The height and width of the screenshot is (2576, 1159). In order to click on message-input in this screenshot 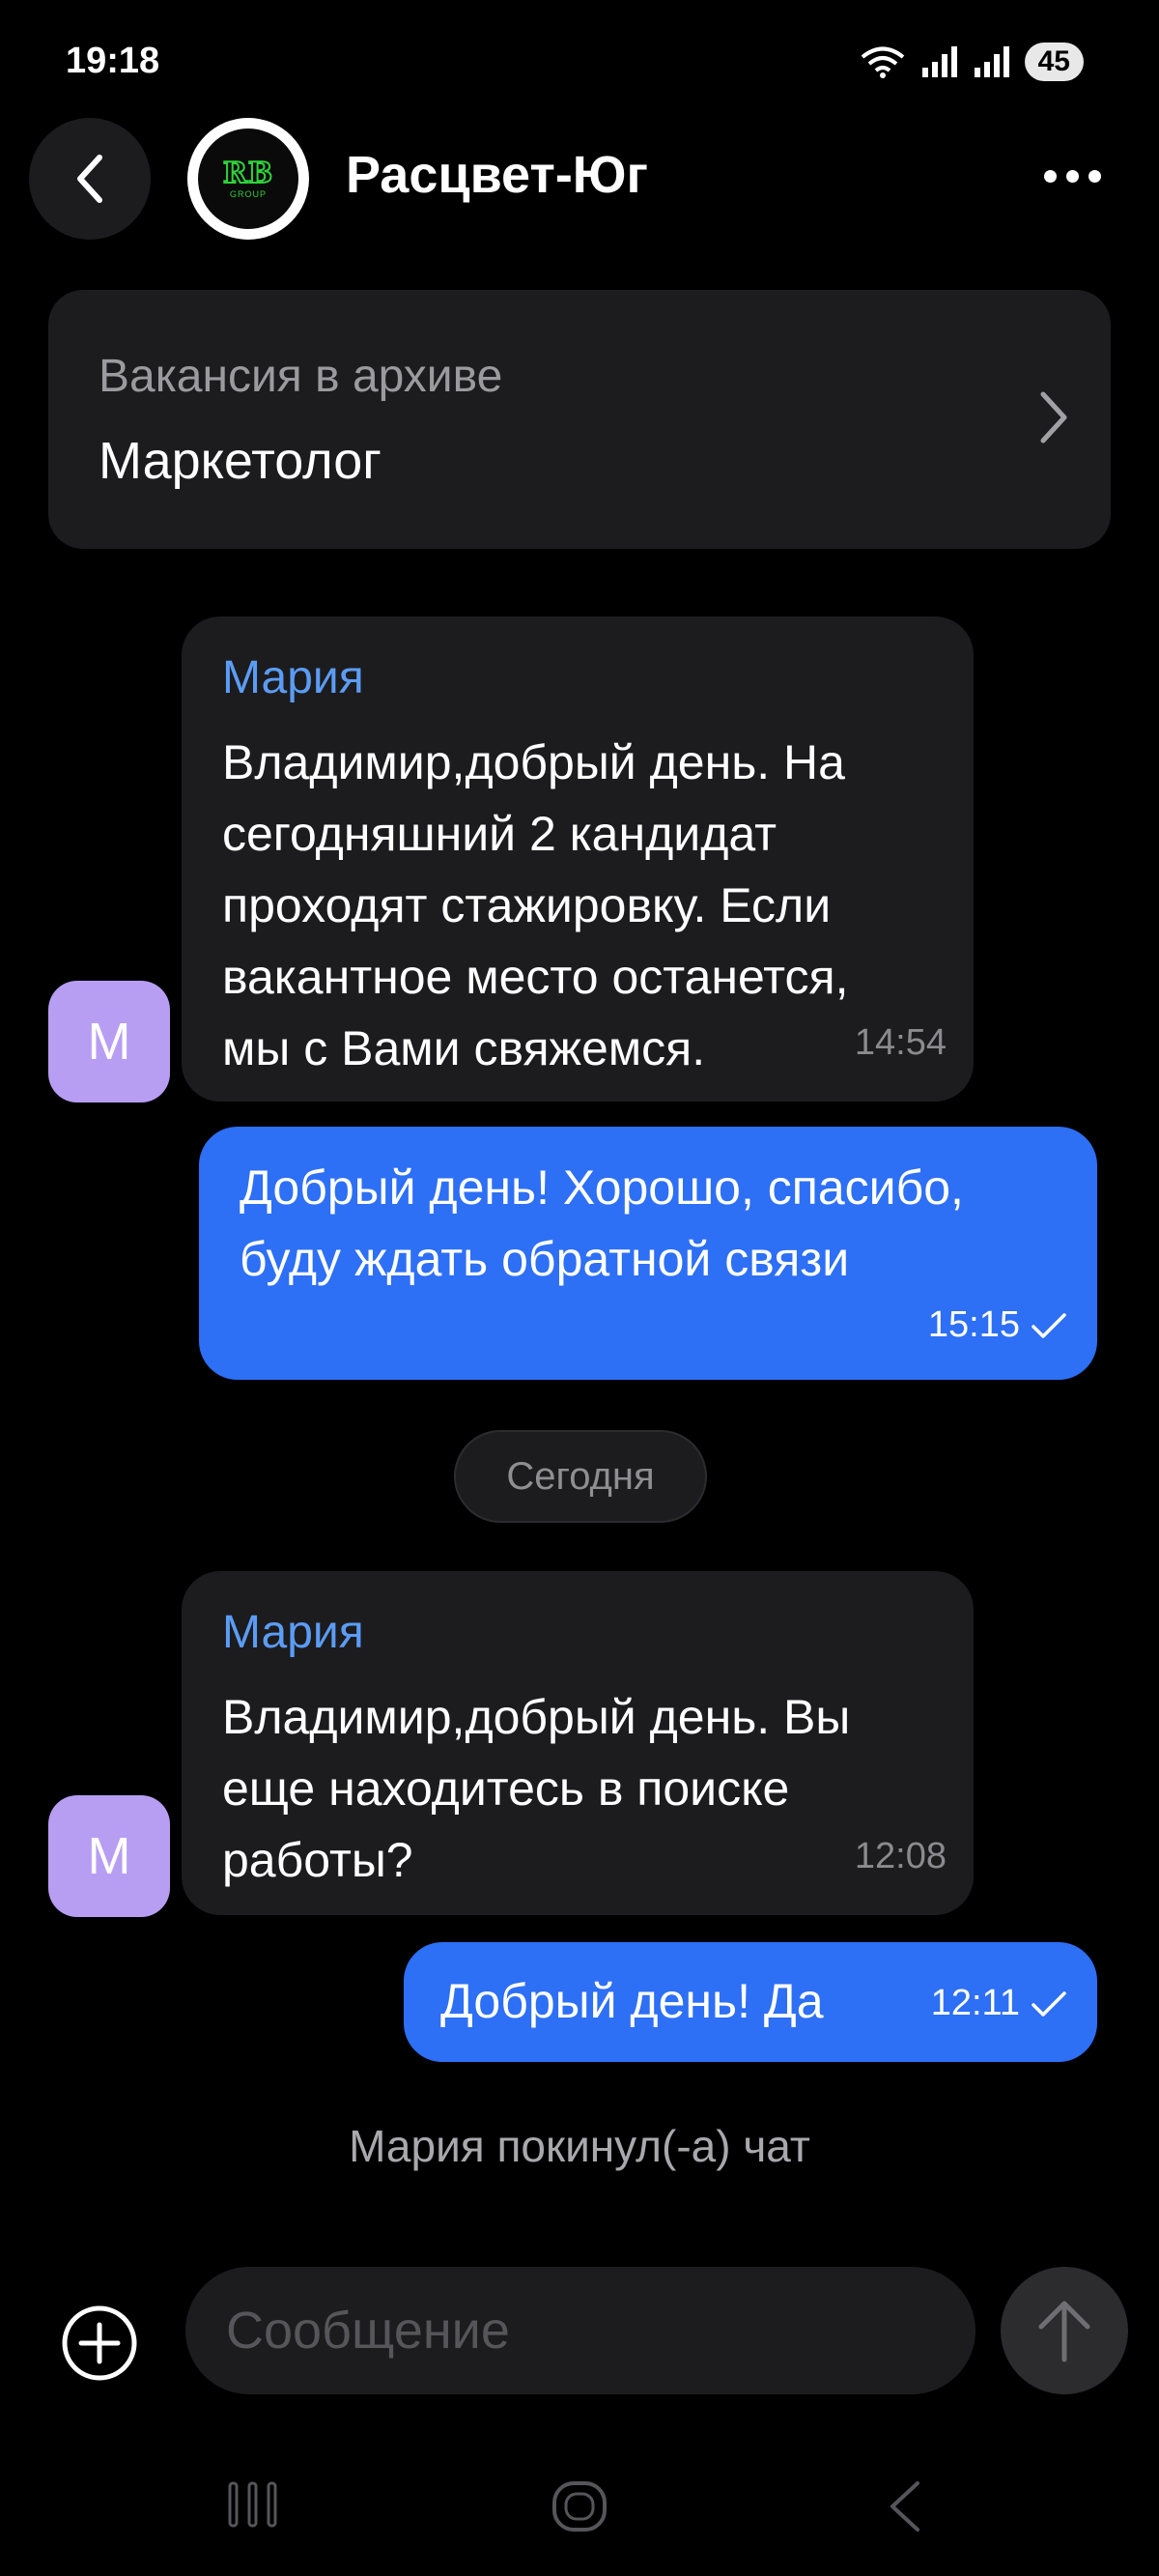, I will do `click(580, 2331)`.